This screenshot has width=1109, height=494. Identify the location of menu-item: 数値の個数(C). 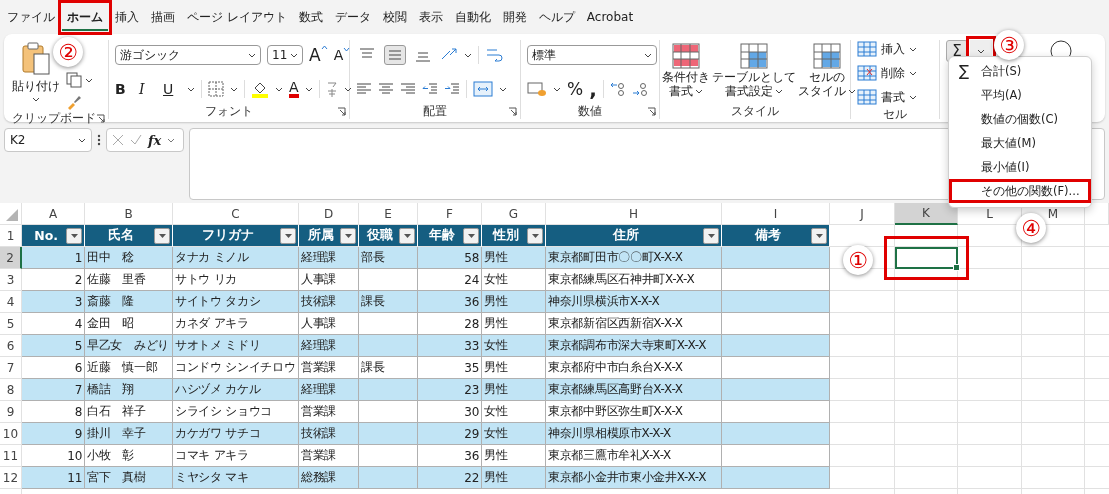
(1020, 119).